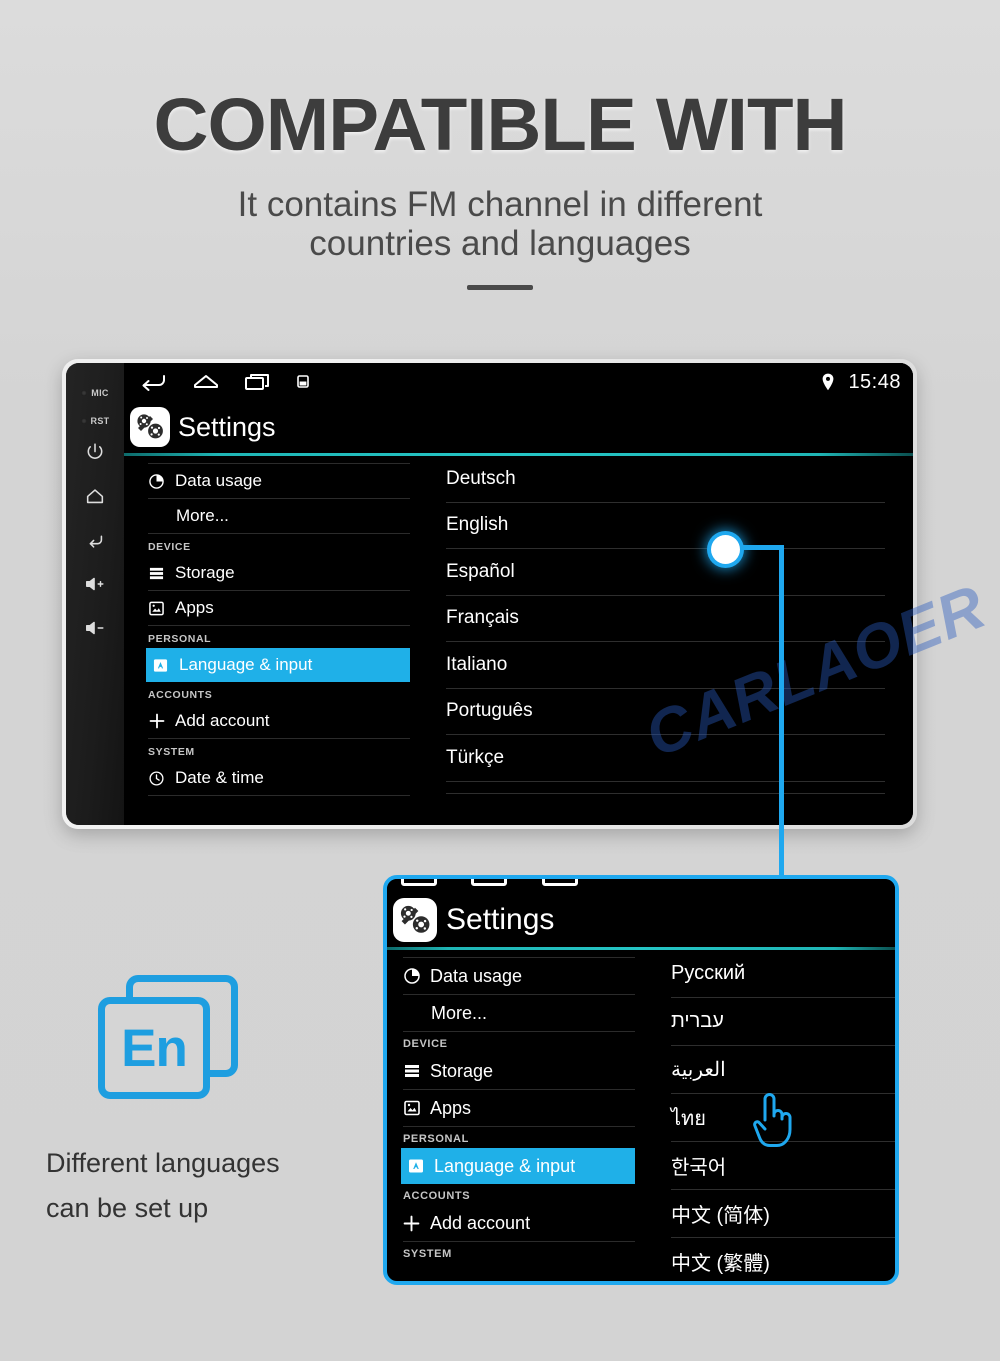 This screenshot has width=1000, height=1361. I want to click on clock-icon, so click(156, 778).